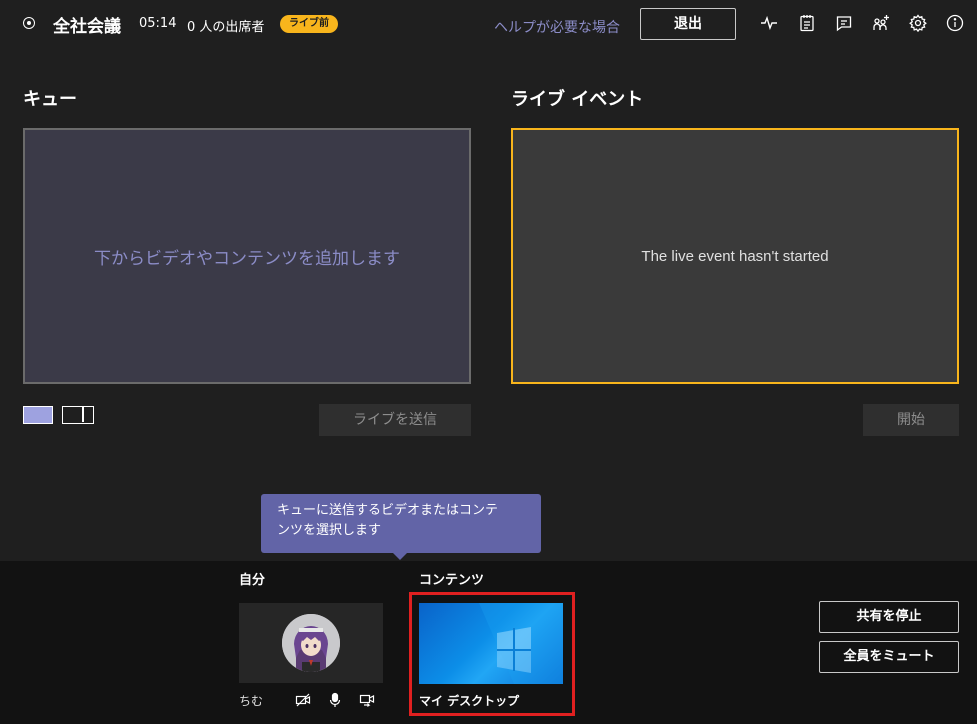 This screenshot has height=724, width=977. Describe the element at coordinates (889, 617) in the screenshot. I see `stop-sharing-button: 共有を停止` at that location.